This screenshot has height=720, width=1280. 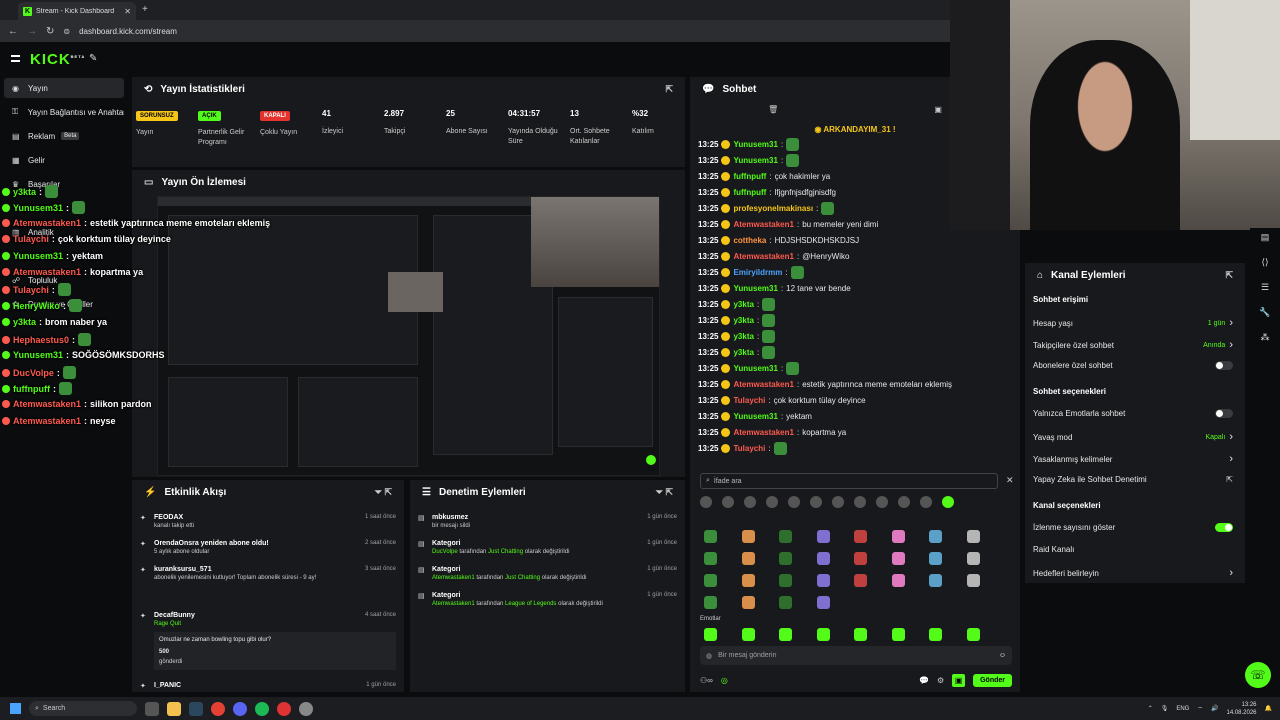 What do you see at coordinates (773, 112) in the screenshot?
I see `trash-icon: 🗑` at bounding box center [773, 112].